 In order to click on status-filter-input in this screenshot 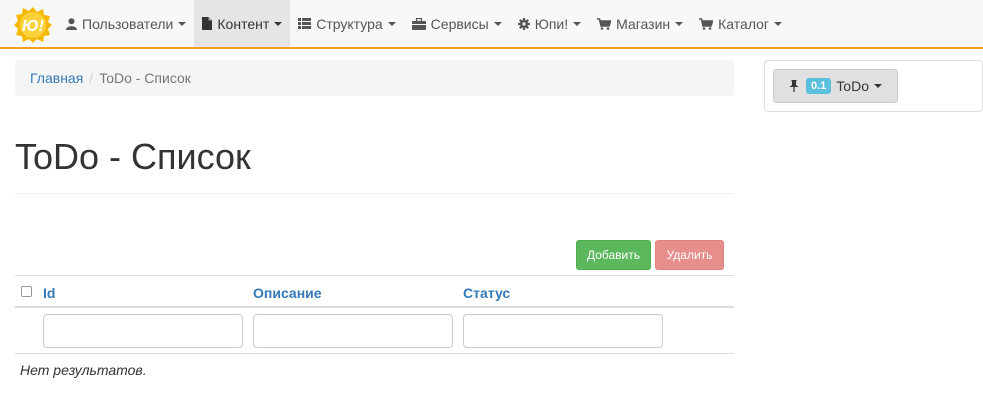, I will do `click(563, 331)`.